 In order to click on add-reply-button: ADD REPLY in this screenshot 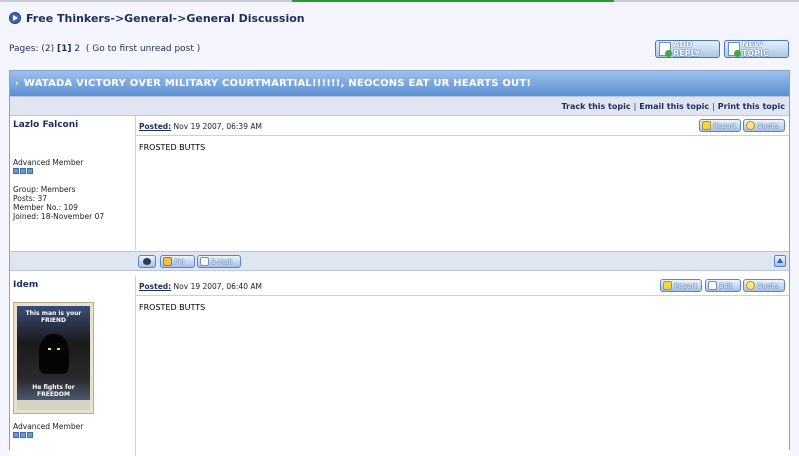, I will do `click(687, 49)`.